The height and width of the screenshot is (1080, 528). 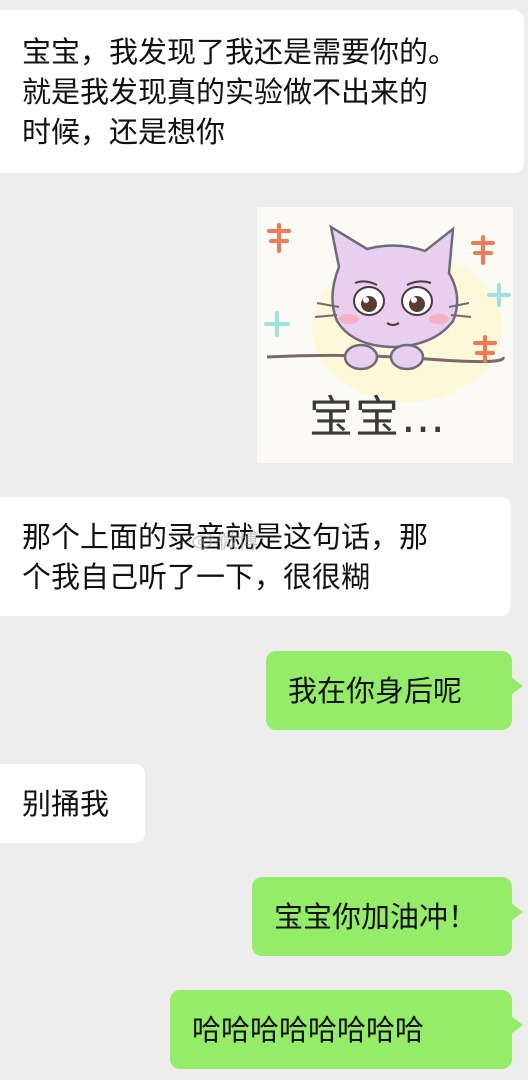 I want to click on message-text: 哈哈哈哈哈哈哈哈, so click(x=308, y=1029).